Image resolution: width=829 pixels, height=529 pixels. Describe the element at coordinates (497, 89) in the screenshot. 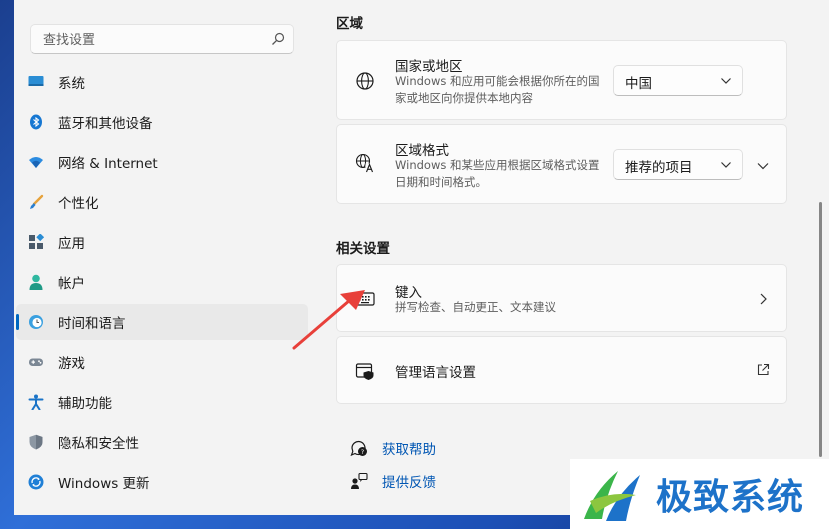

I see `country-region-desc: Windows 和应用可能会根据你所在的国家或地区向你提供本地内容` at that location.